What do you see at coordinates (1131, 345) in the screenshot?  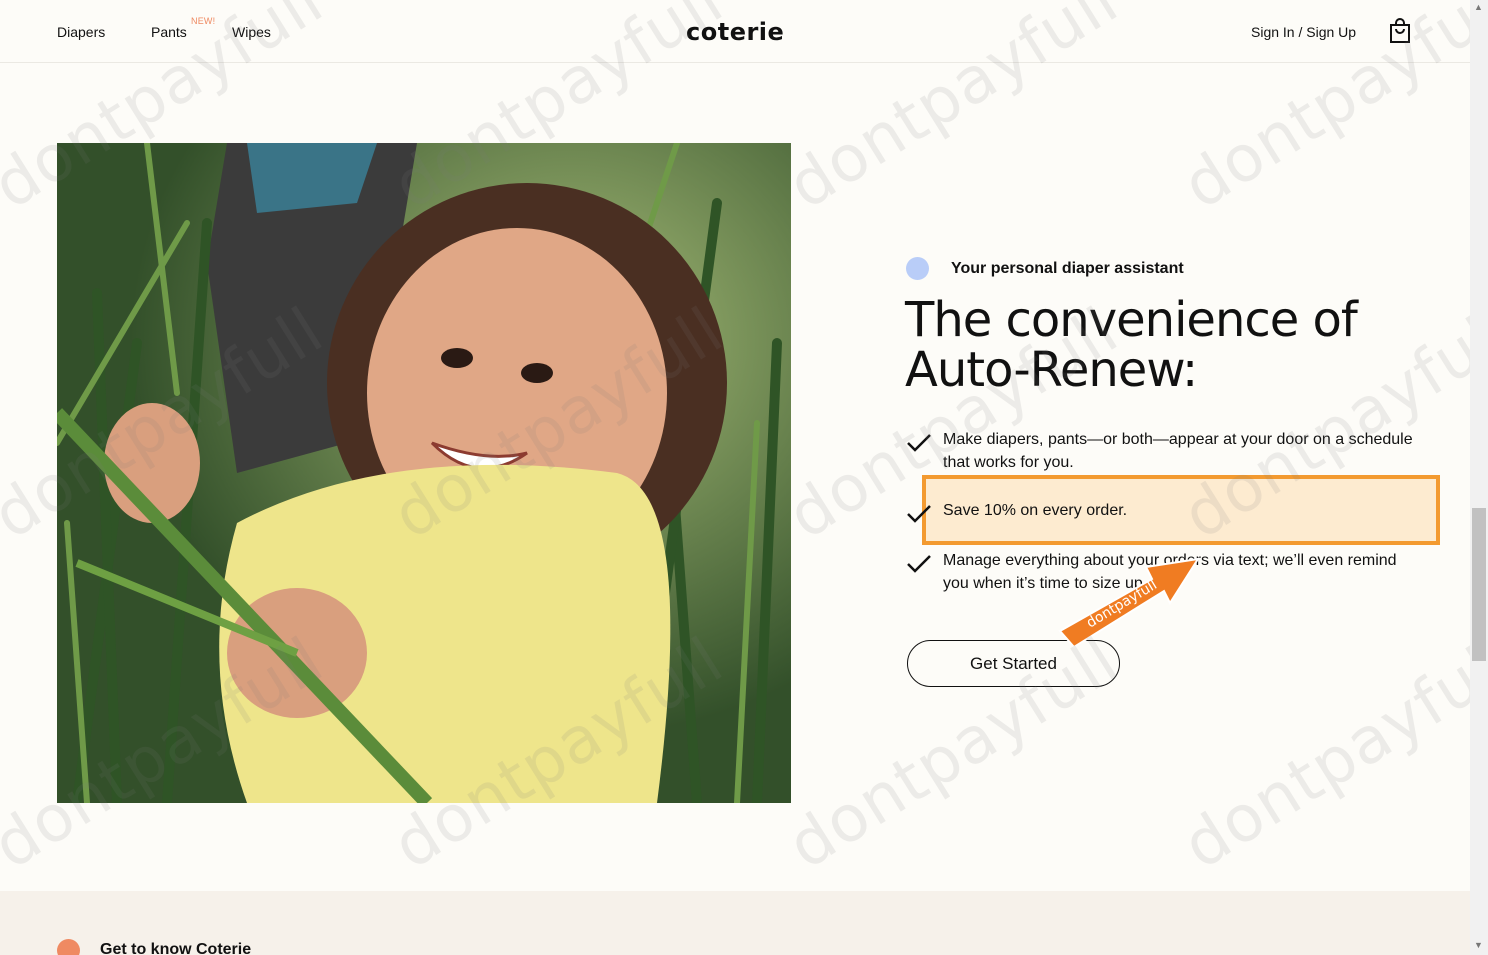 I see `section-headline: The convenience of Auto-Renew:` at bounding box center [1131, 345].